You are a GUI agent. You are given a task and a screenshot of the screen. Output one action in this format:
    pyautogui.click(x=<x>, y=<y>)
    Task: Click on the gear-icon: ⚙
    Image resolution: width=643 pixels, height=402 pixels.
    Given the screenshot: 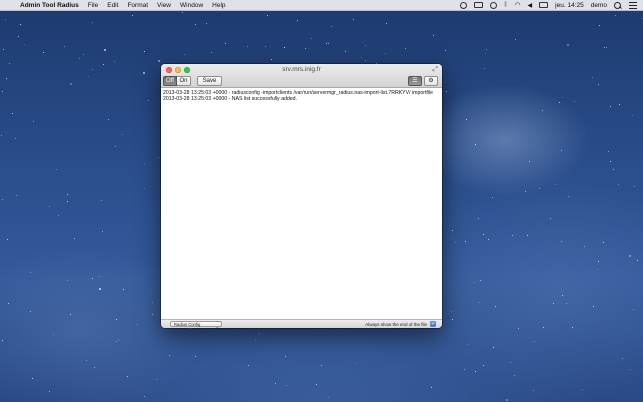 What is the action you would take?
    pyautogui.click(x=431, y=80)
    